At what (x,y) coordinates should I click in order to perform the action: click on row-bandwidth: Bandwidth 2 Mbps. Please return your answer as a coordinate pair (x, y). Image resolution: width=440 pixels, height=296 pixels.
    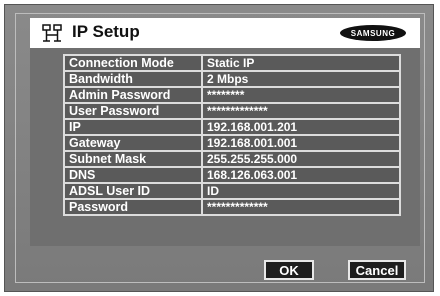
    Looking at the image, I should click on (232, 79).